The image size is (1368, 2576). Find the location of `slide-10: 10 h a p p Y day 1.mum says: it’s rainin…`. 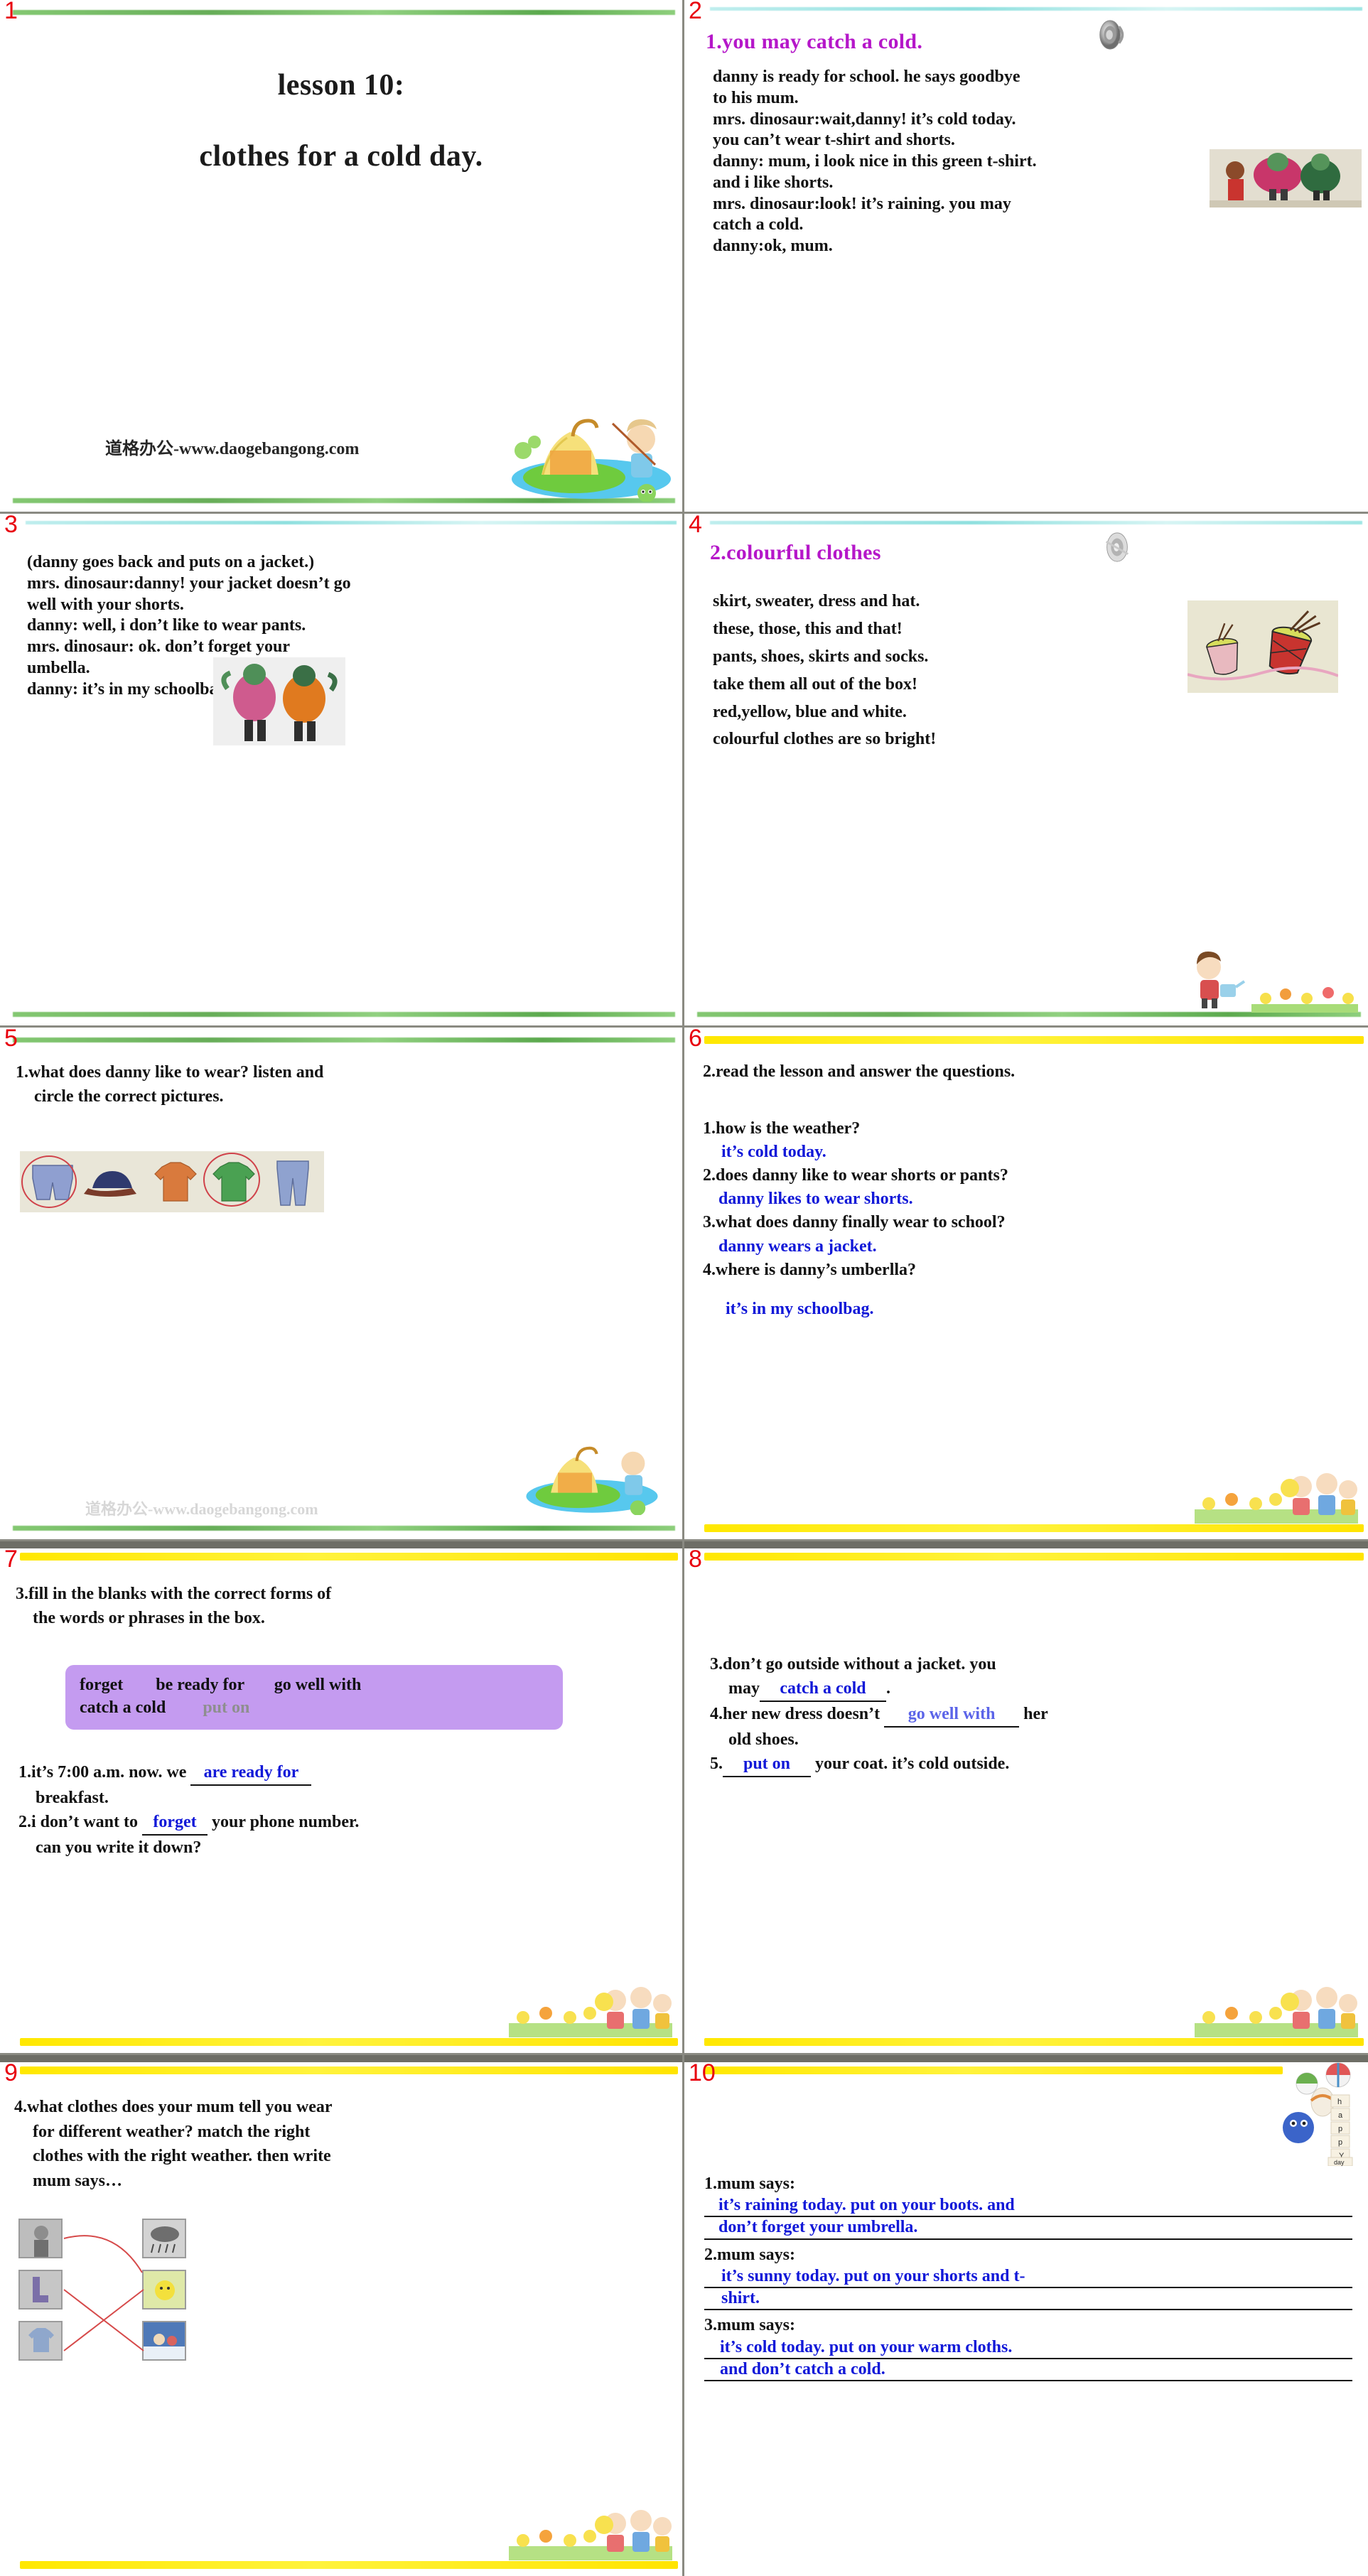

slide-10: 10 h a p p Y day 1.mum says: it’s rainin… is located at coordinates (1026, 2315).